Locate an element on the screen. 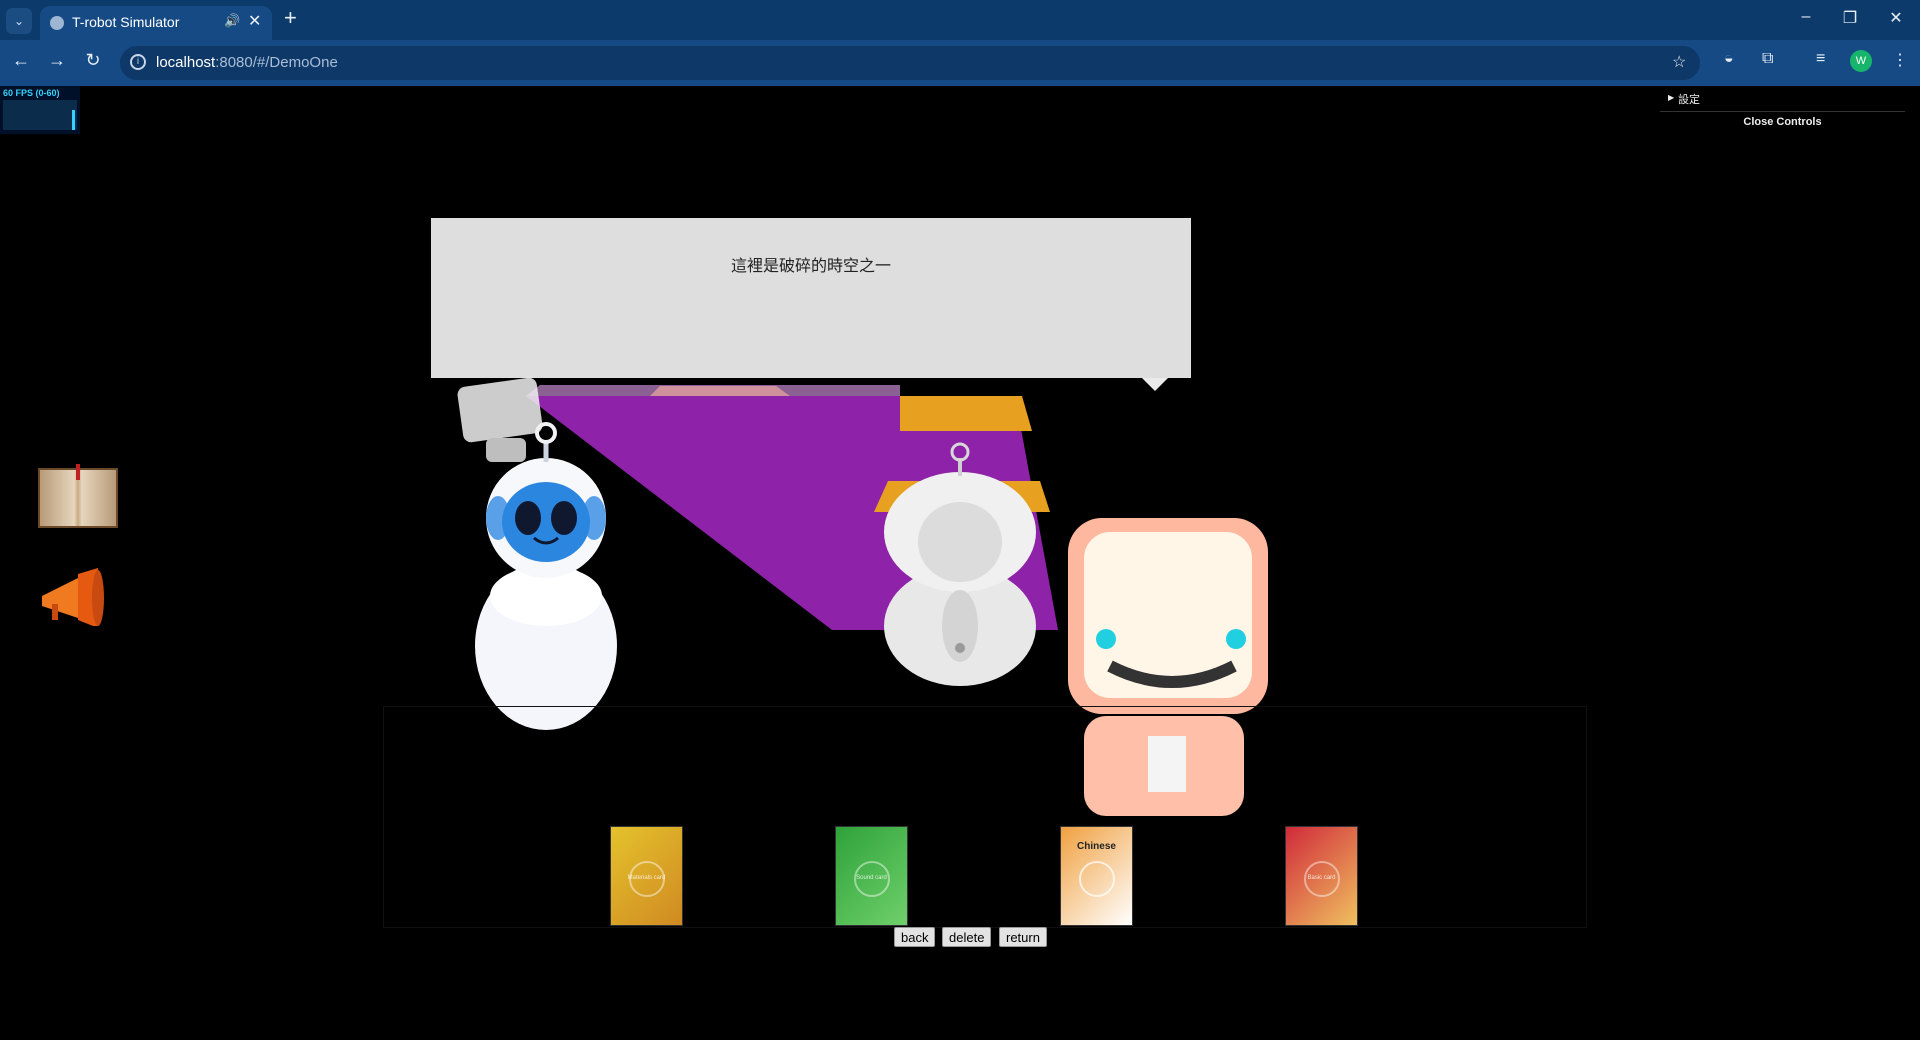 Image resolution: width=1920 pixels, height=1040 pixels. tab-search-button: ⌄ is located at coordinates (19, 21).